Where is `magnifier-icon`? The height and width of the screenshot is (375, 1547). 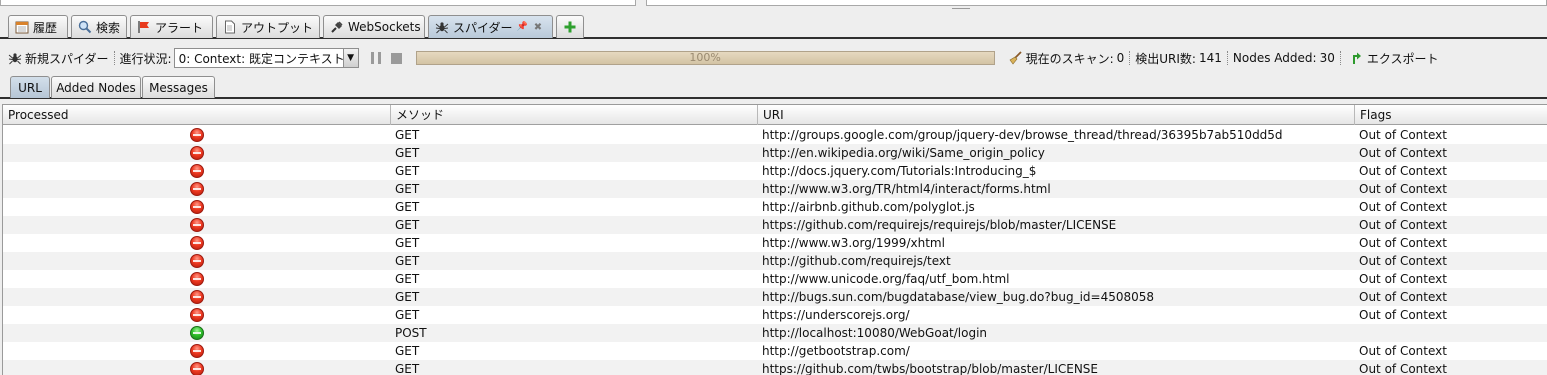 magnifier-icon is located at coordinates (85, 27).